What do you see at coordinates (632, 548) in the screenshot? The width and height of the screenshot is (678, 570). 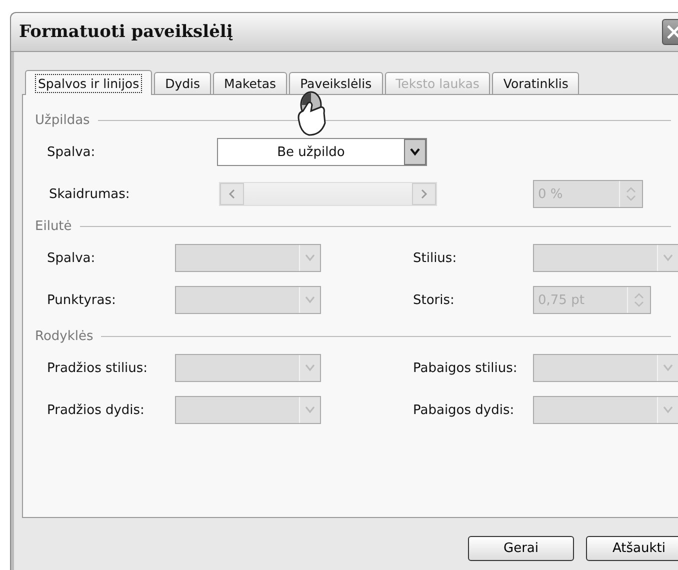 I see `cancel-button: Atšaukti` at bounding box center [632, 548].